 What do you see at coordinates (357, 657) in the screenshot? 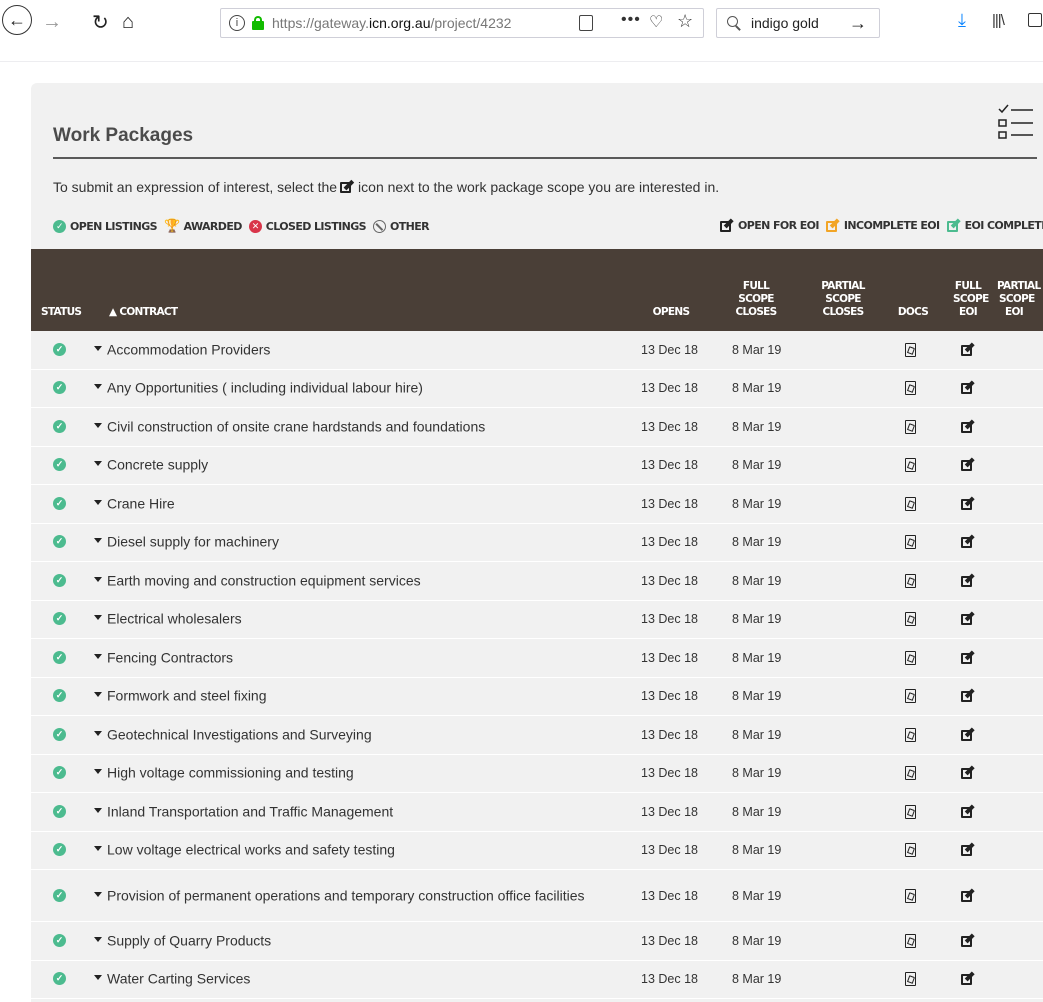
I see `contract-name: Fencing Contractors` at bounding box center [357, 657].